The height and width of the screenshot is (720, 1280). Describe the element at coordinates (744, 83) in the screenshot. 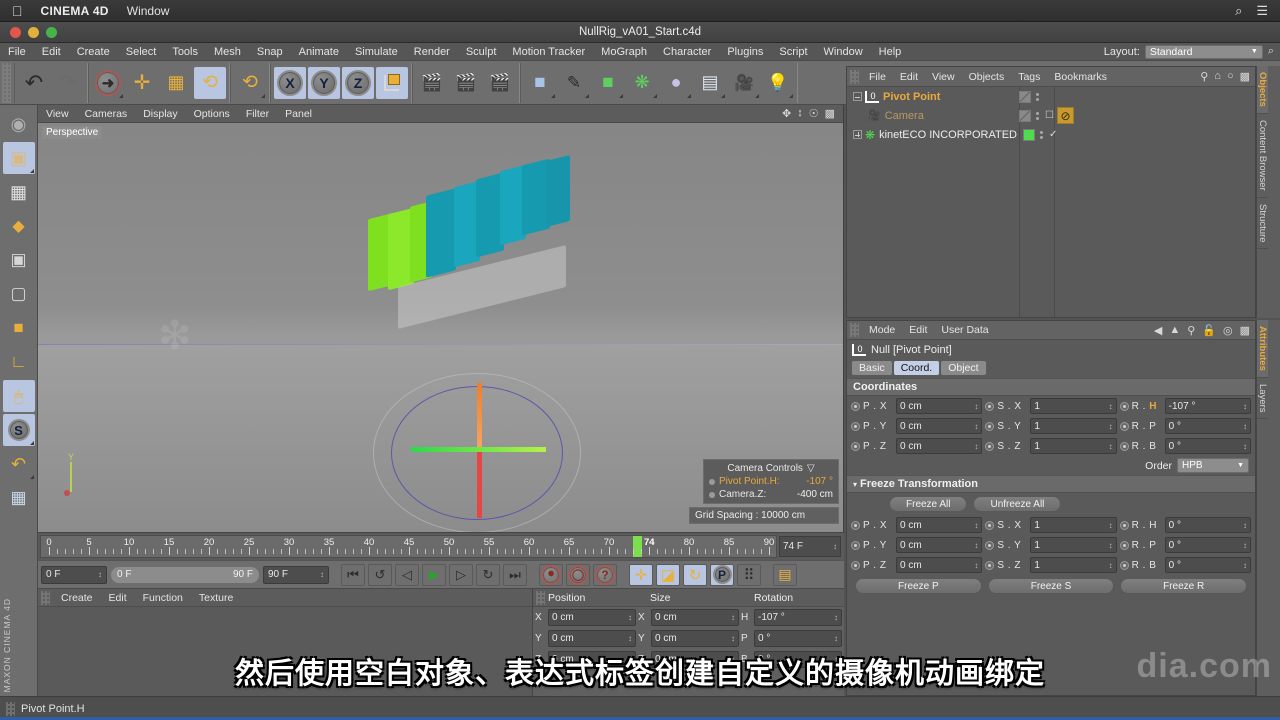

I see `camera-icon: 🎥` at that location.